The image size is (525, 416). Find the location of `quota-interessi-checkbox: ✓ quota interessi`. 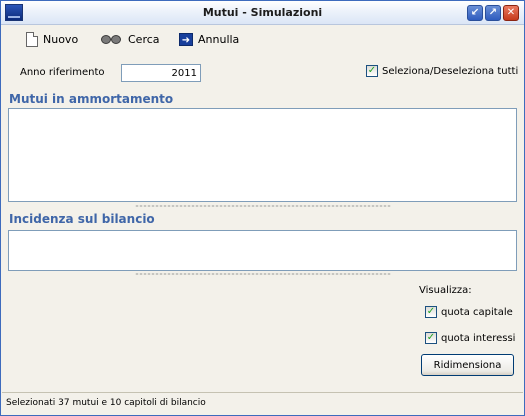

quota-interessi-checkbox: ✓ quota interessi is located at coordinates (470, 338).